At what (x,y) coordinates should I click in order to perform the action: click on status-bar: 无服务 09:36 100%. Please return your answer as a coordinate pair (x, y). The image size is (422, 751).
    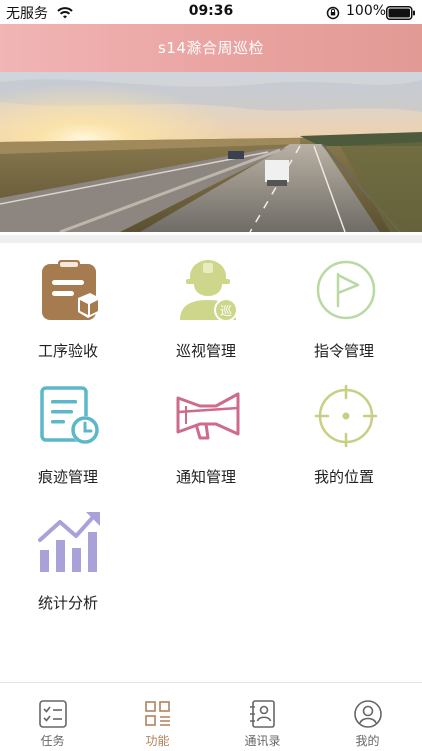
    Looking at the image, I should click on (211, 12).